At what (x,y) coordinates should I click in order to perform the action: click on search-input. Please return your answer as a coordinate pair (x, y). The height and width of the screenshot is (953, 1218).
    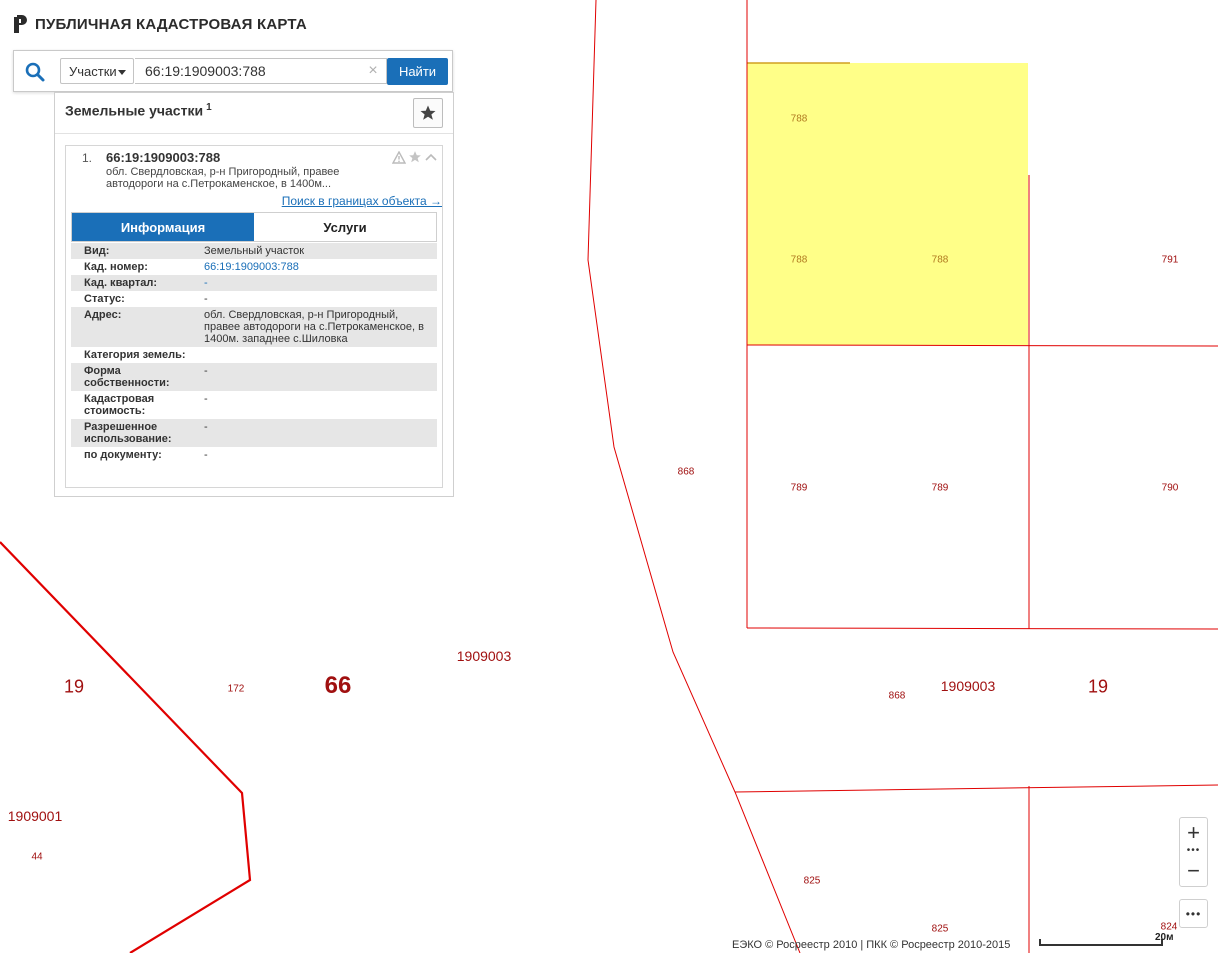
    Looking at the image, I should click on (261, 71).